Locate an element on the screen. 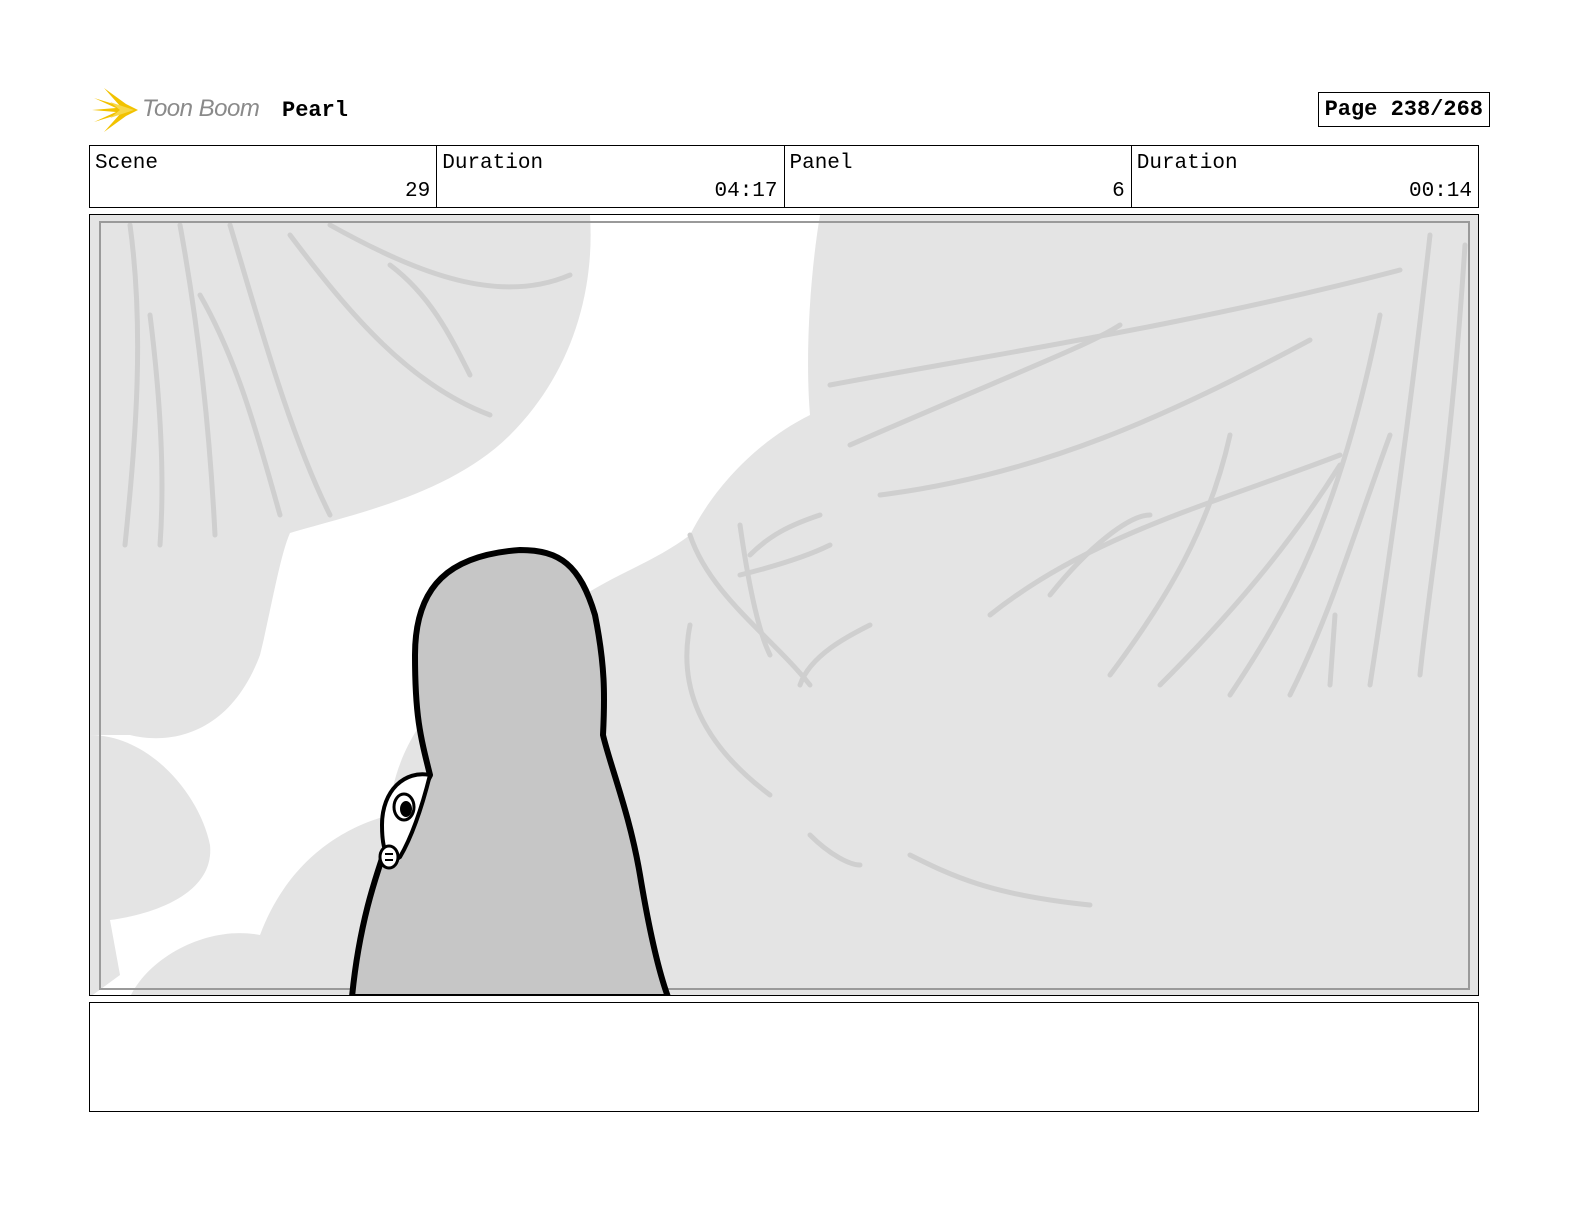 The image size is (1584, 1224). toon-boom-logo: Toon Boom is located at coordinates (185, 110).